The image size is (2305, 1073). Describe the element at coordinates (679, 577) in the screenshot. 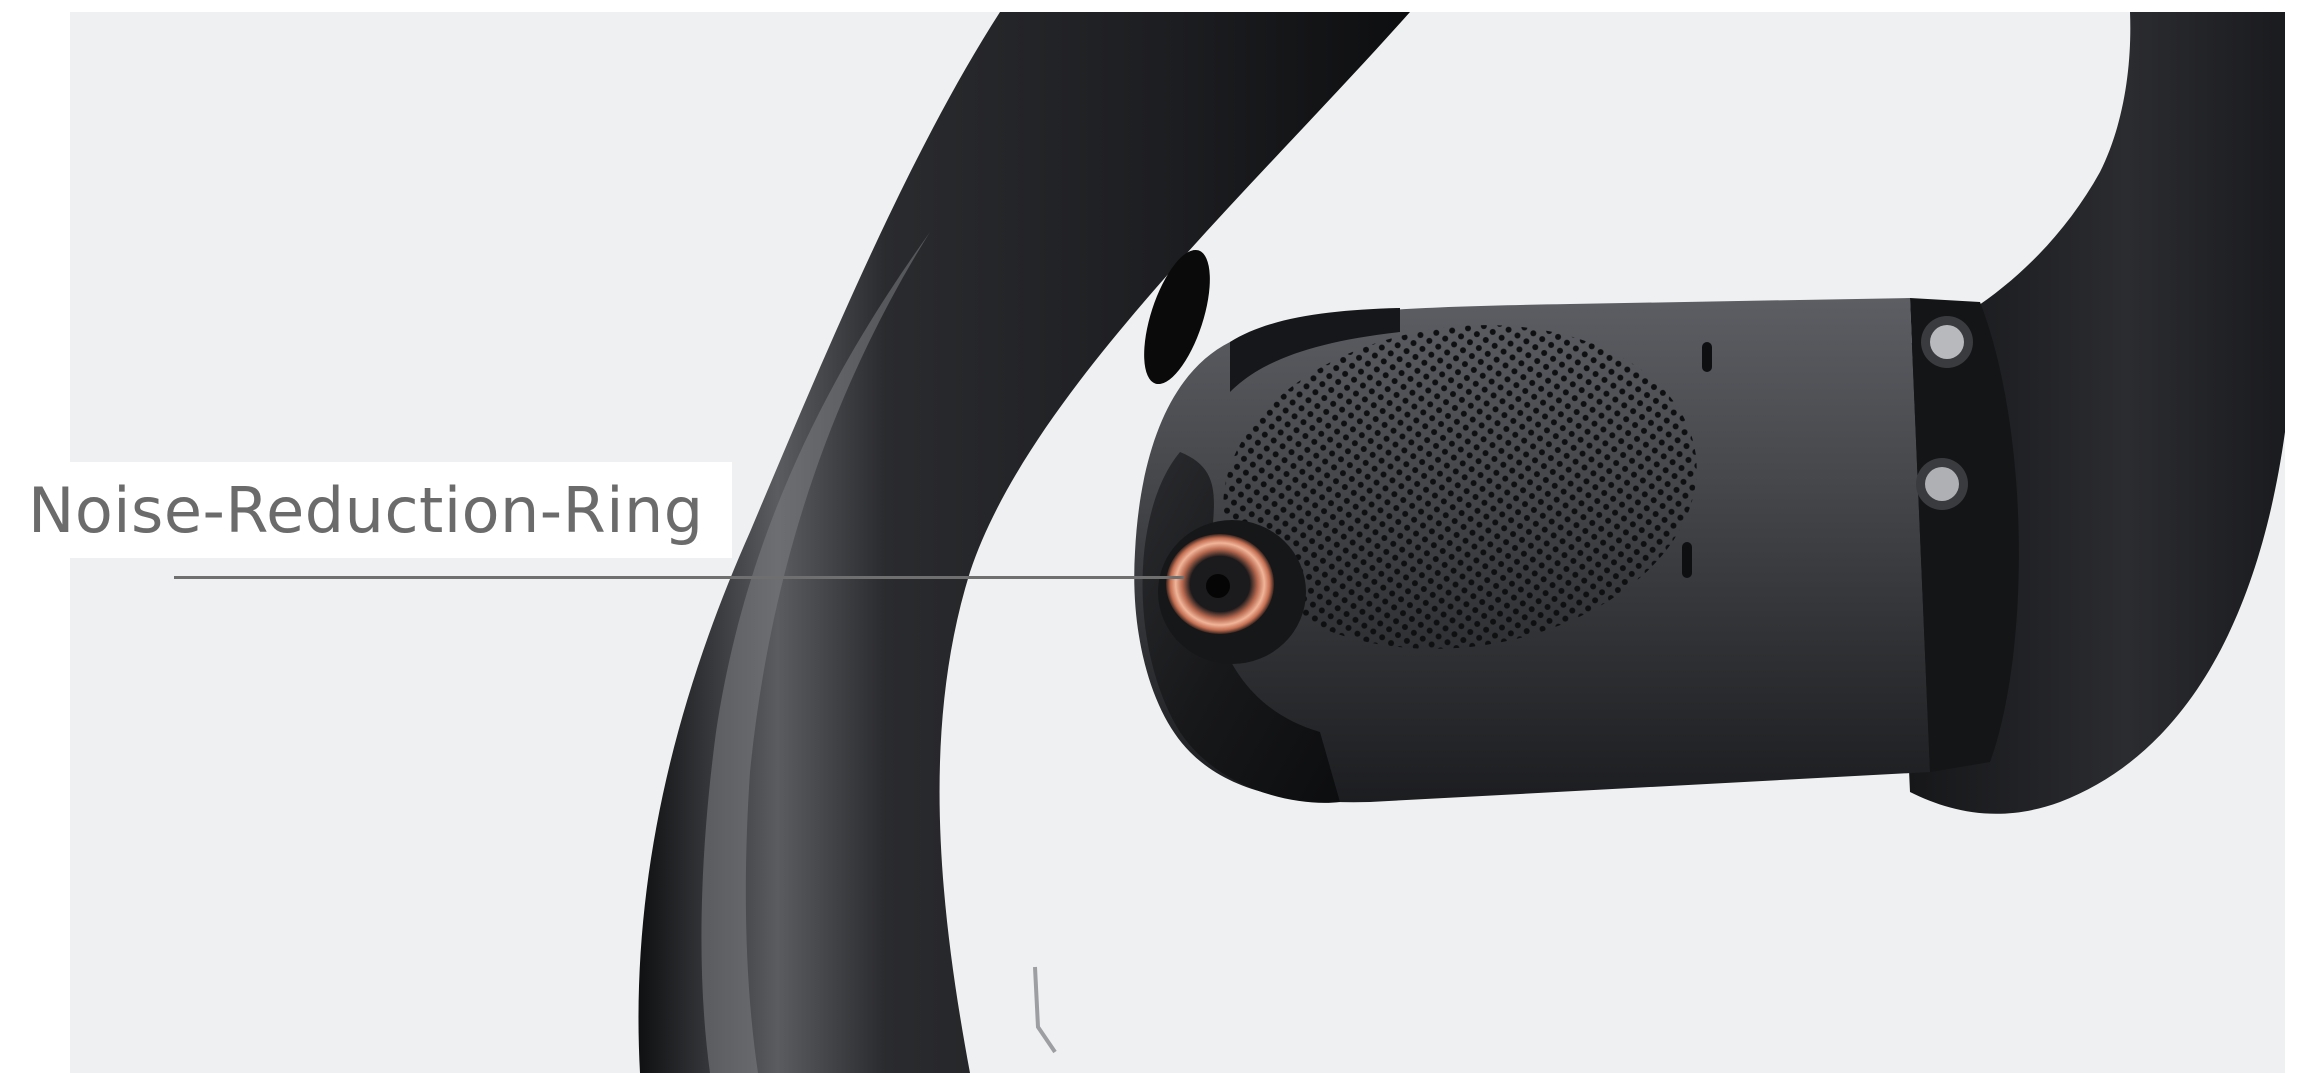

I see `callout-leader-line` at that location.